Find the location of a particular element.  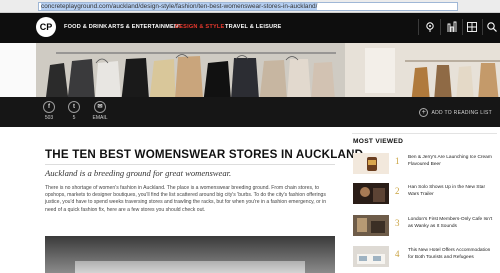

nav-arts-entertainment: ARTS & ENTERTAINMENT is located at coordinates (145, 27).